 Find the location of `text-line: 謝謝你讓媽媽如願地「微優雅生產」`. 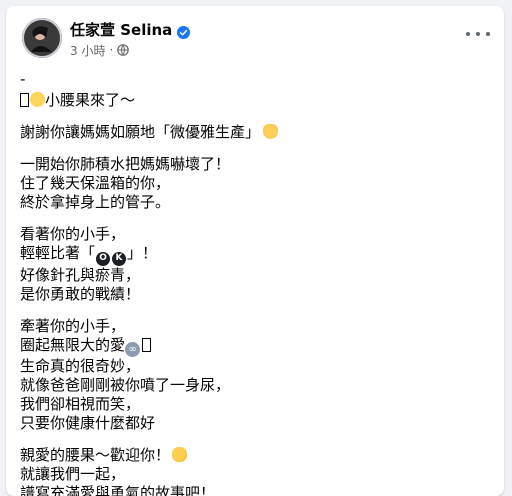

text-line: 謝謝你讓媽媽如願地「微優雅生產」 is located at coordinates (255, 132).